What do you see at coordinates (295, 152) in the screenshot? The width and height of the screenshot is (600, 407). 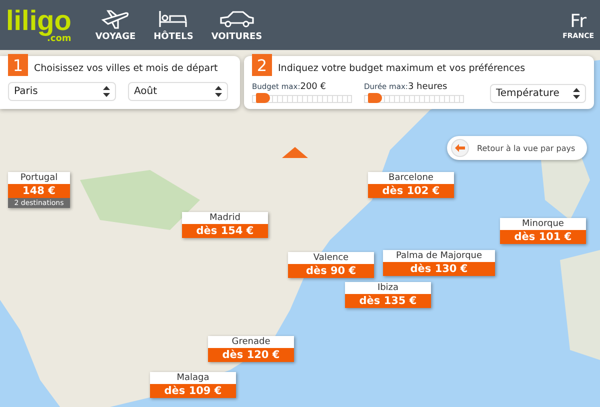 I see `collapse-arrow-icon` at bounding box center [295, 152].